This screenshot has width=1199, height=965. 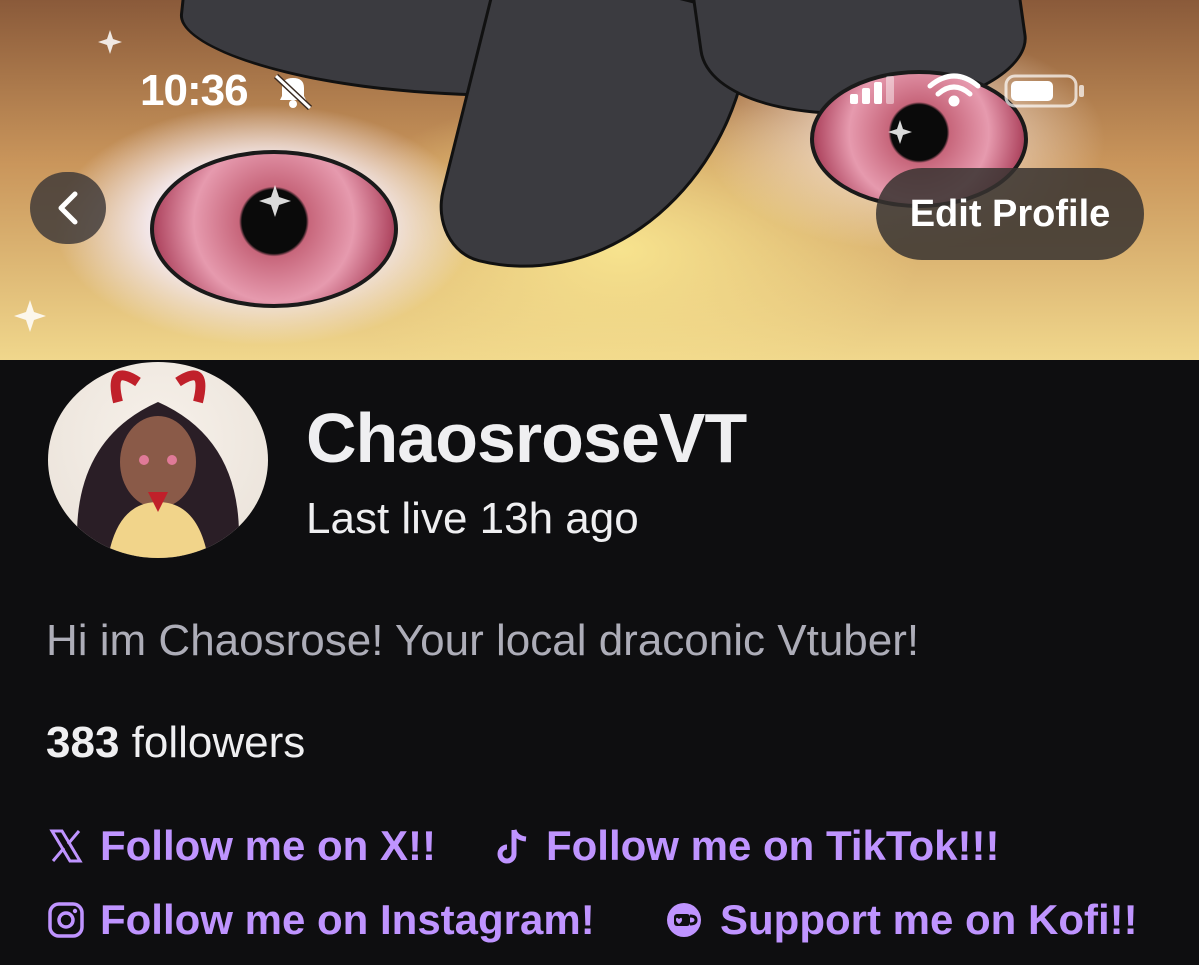 I want to click on edit-profile-button: Edit Profile, so click(x=1010, y=214).